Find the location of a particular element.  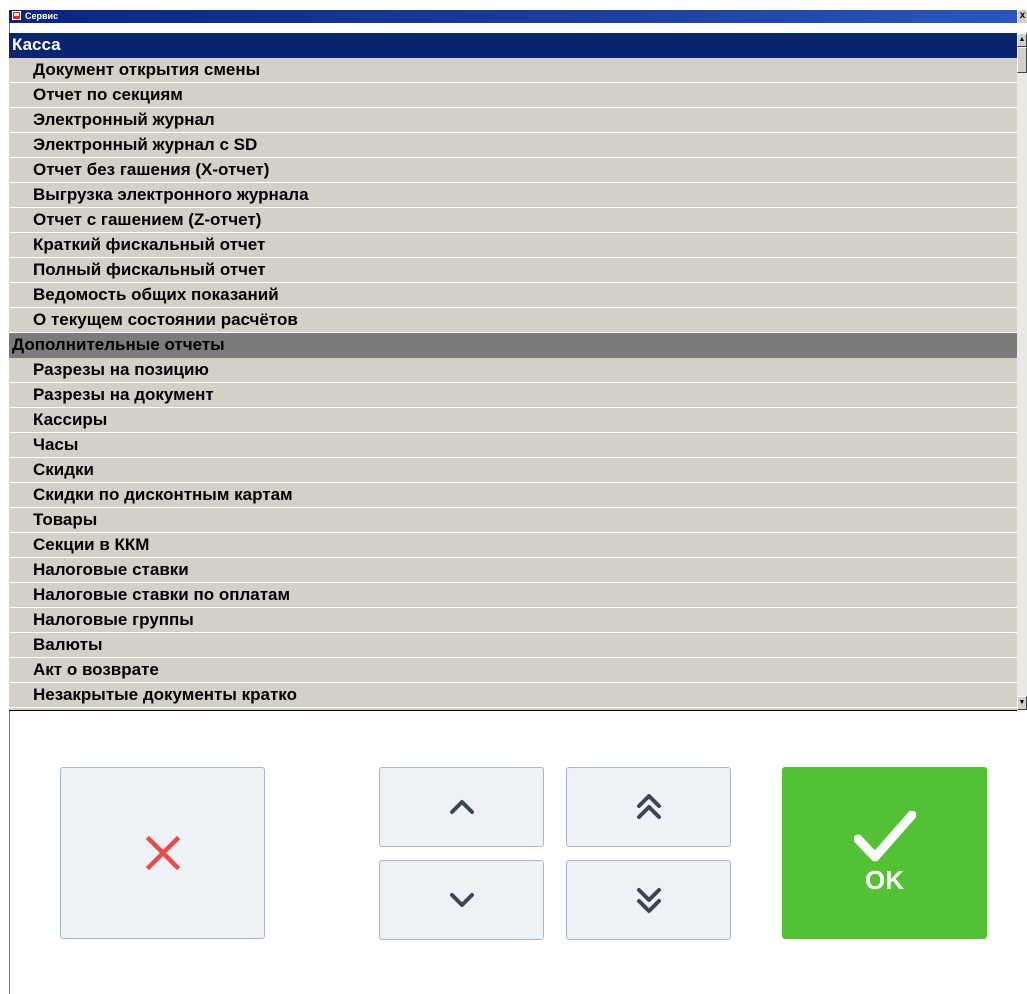

item-label: Скидки по дисконтным картам is located at coordinates (163, 494).